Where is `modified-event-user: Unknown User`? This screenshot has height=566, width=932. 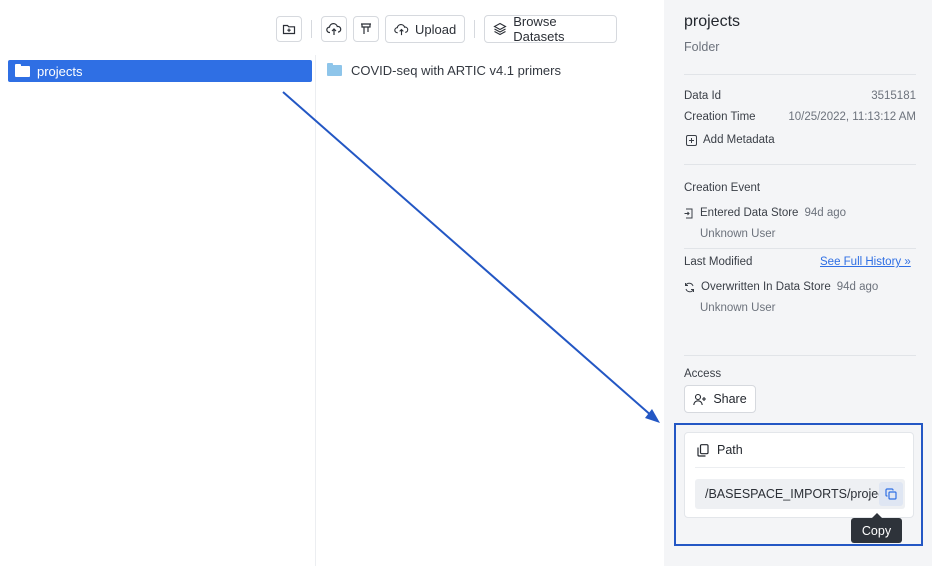 modified-event-user: Unknown User is located at coordinates (738, 308).